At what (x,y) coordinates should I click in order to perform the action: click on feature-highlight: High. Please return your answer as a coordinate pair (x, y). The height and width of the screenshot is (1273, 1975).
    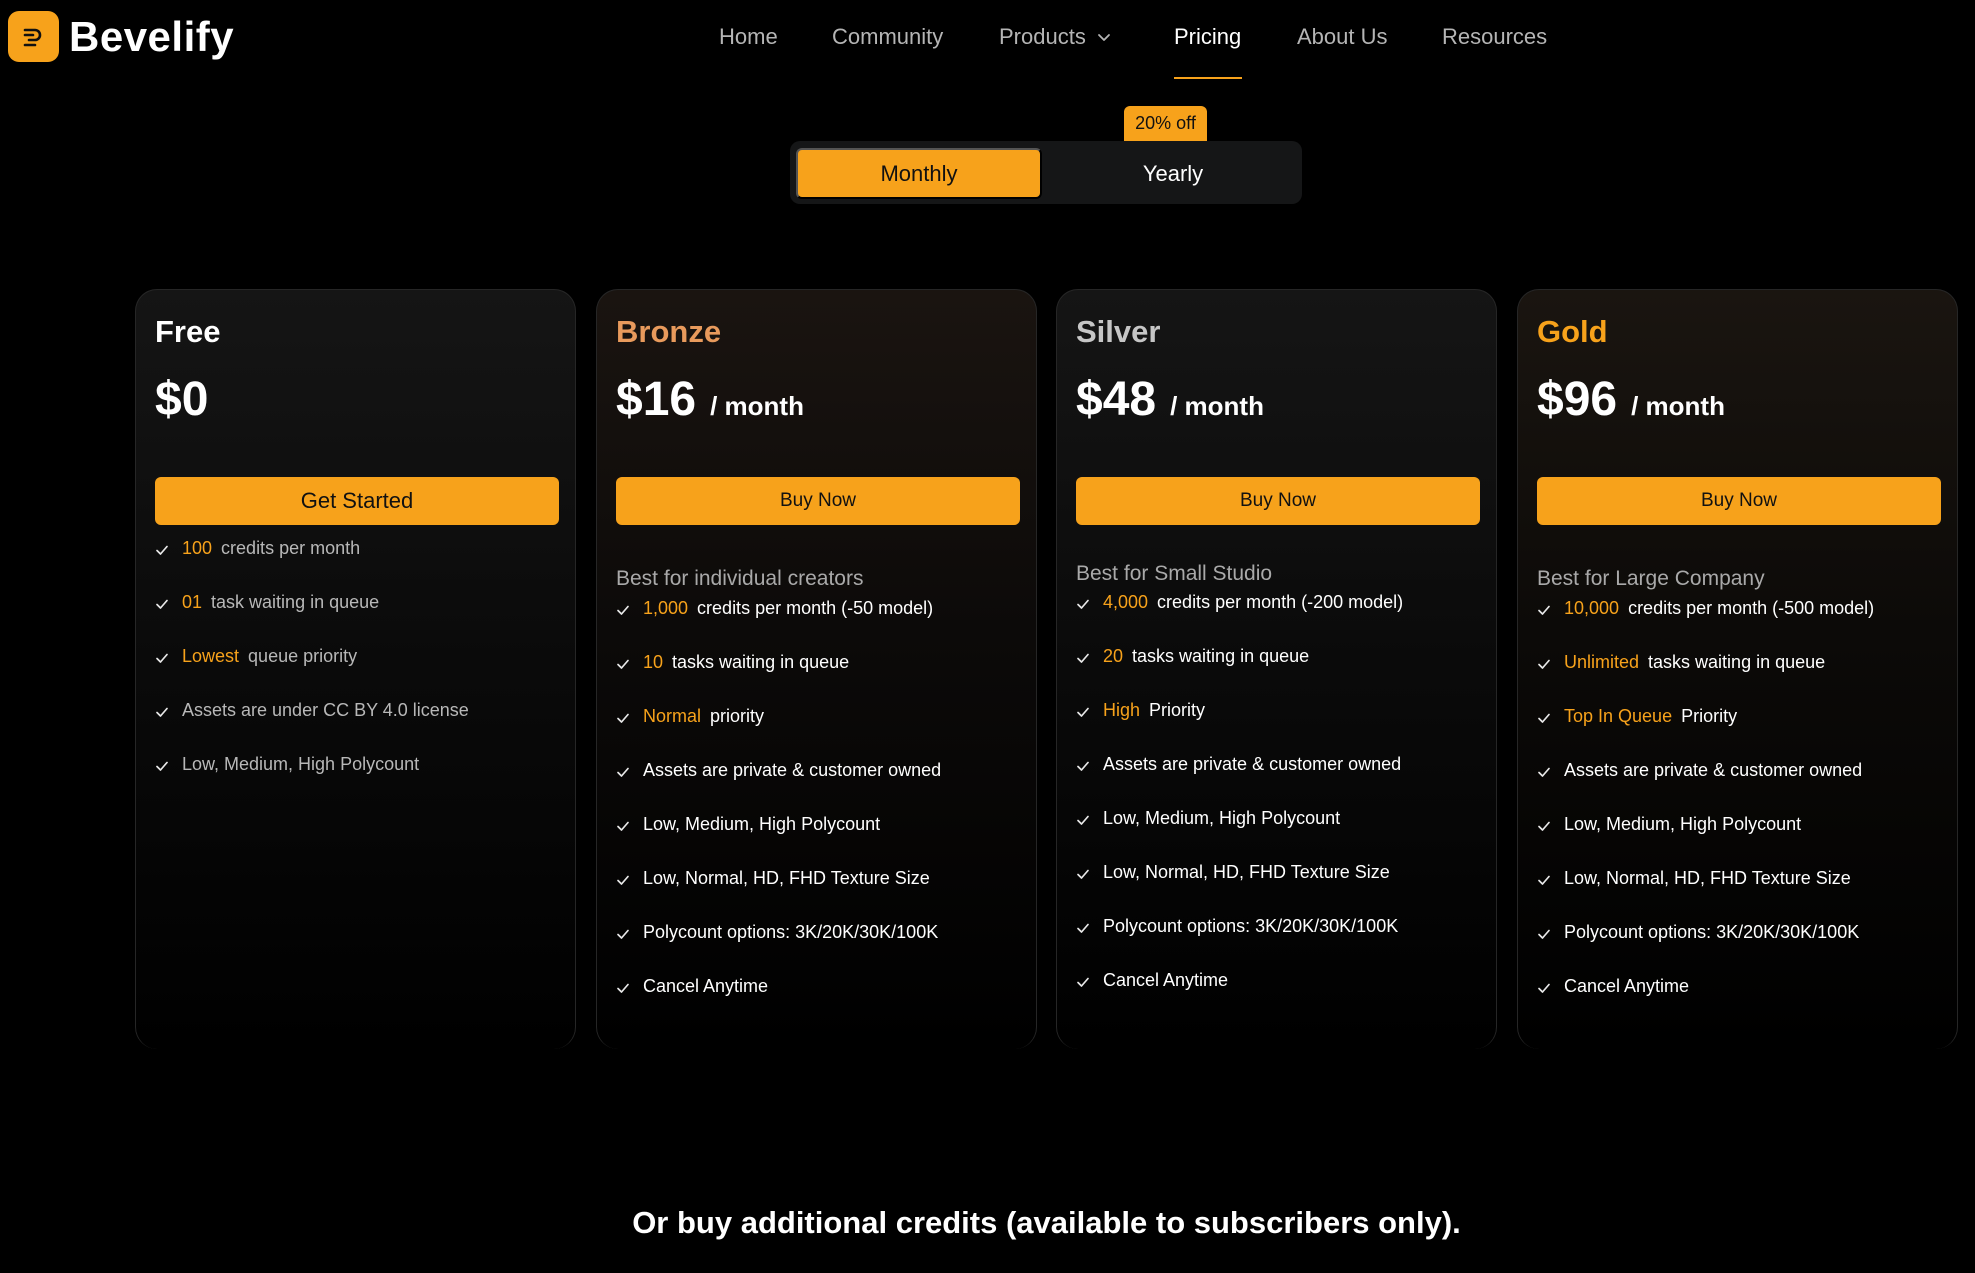
    Looking at the image, I should click on (1122, 709).